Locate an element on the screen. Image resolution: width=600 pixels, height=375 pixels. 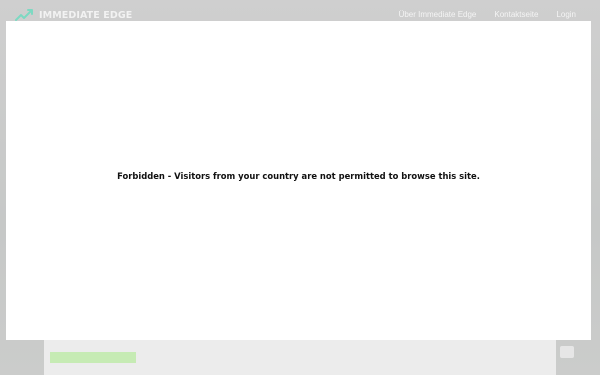
nav-item-about: Über Immediate Edge is located at coordinates (438, 14).